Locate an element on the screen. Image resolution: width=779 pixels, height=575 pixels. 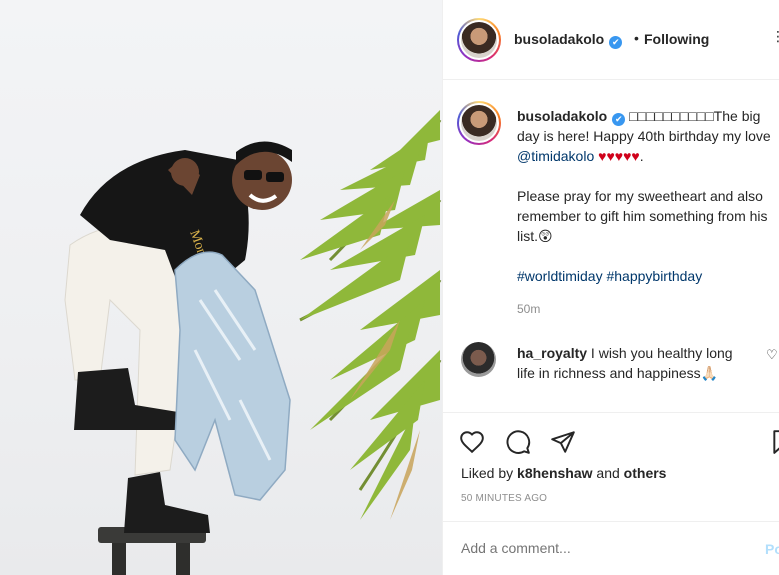
liked-by-label: Liked by is located at coordinates (489, 473).